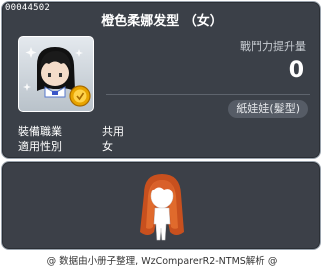 The width and height of the screenshot is (324, 270). I want to click on stat-value: 女, so click(107, 146).